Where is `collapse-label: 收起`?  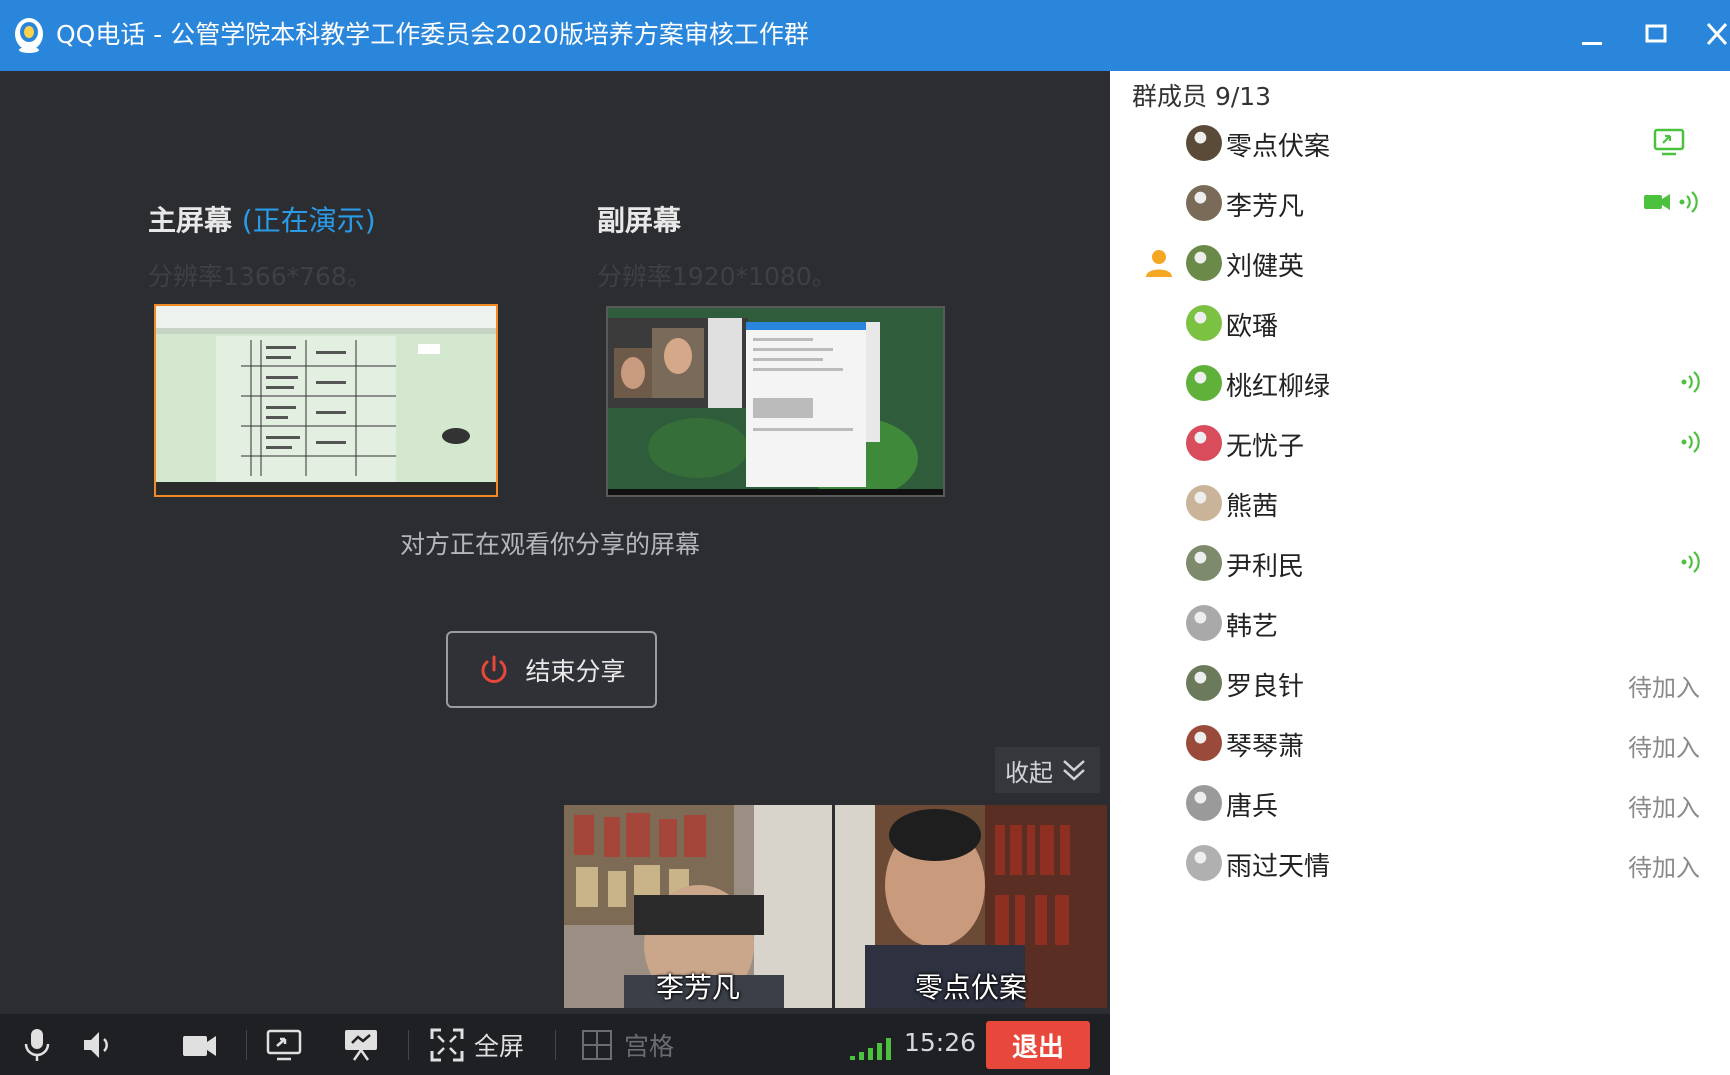 collapse-label: 收起 is located at coordinates (1029, 772).